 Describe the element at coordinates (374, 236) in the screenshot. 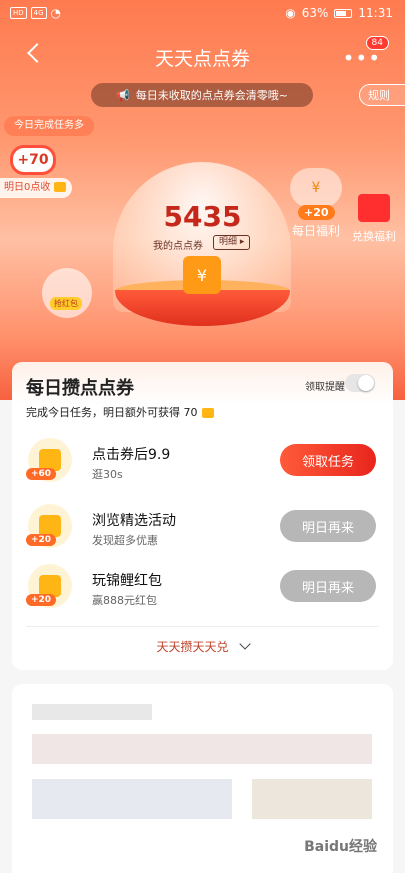

I see `exchange-label: 兑换福利` at that location.